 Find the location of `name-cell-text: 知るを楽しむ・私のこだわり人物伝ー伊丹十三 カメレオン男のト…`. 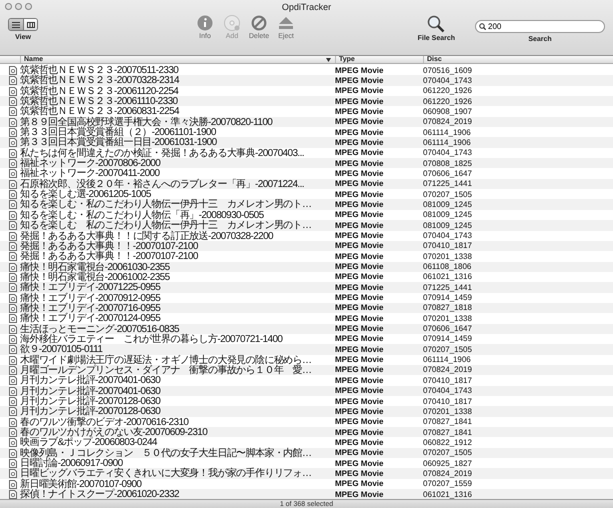

name-cell-text: 知るを楽しむ・私のこだわり人物伝ー伊丹十三 カメレオン男のト… is located at coordinates (166, 204).